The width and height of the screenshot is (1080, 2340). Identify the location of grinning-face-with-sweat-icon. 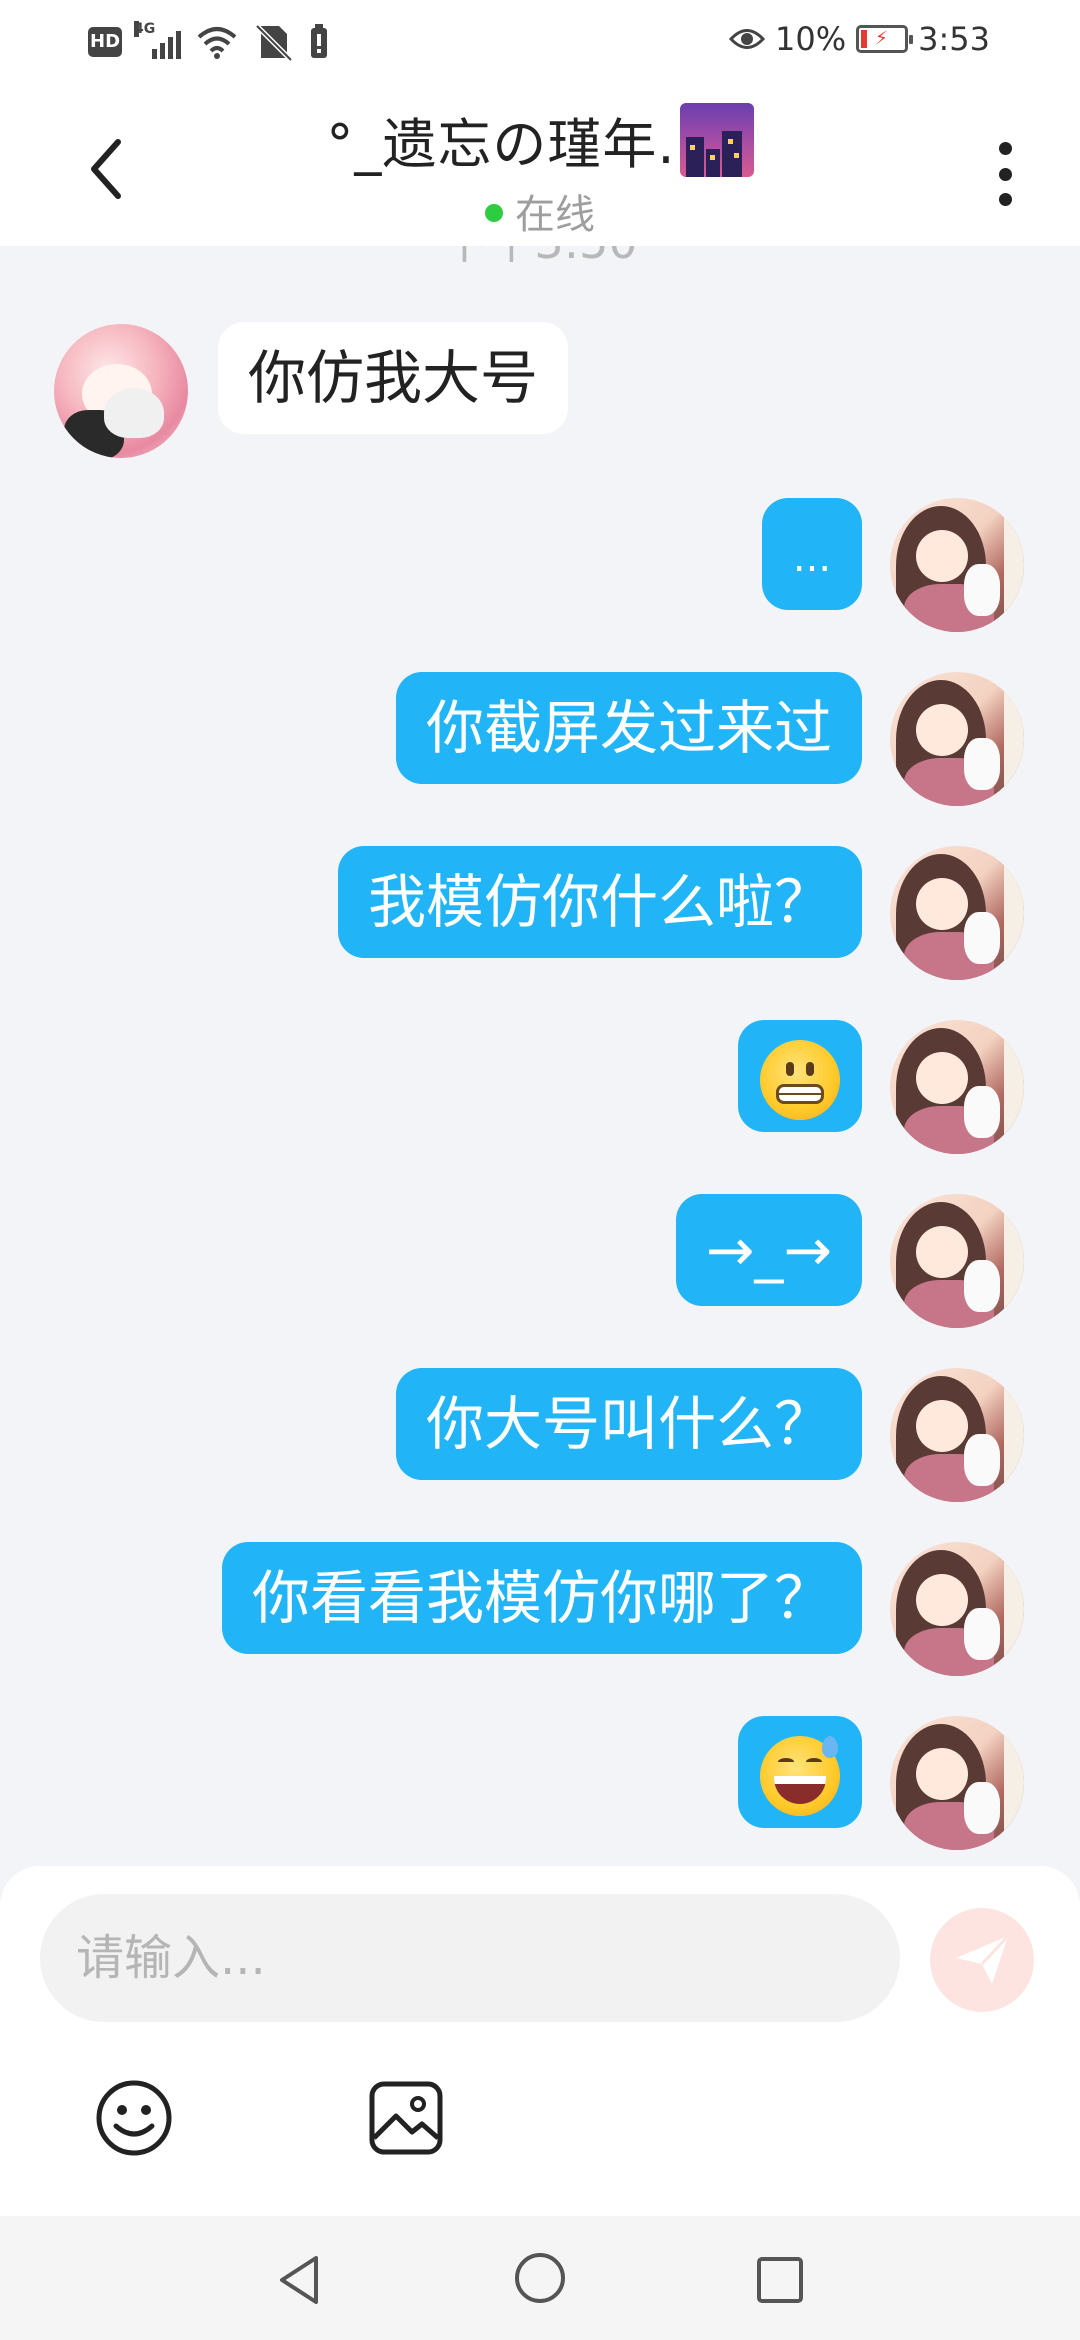
(800, 1775).